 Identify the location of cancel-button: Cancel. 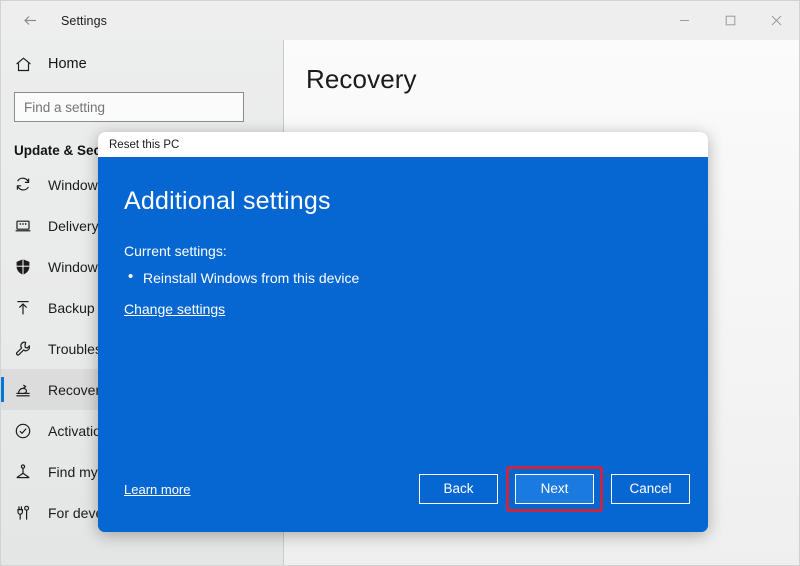
(650, 489).